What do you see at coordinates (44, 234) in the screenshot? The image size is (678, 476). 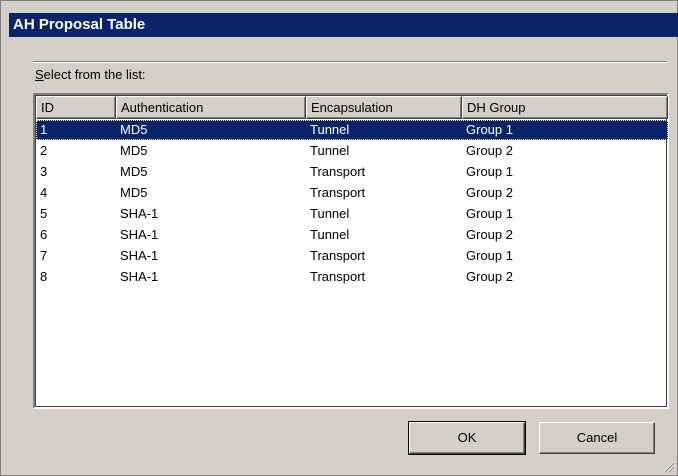 I see `cell-id: 6` at bounding box center [44, 234].